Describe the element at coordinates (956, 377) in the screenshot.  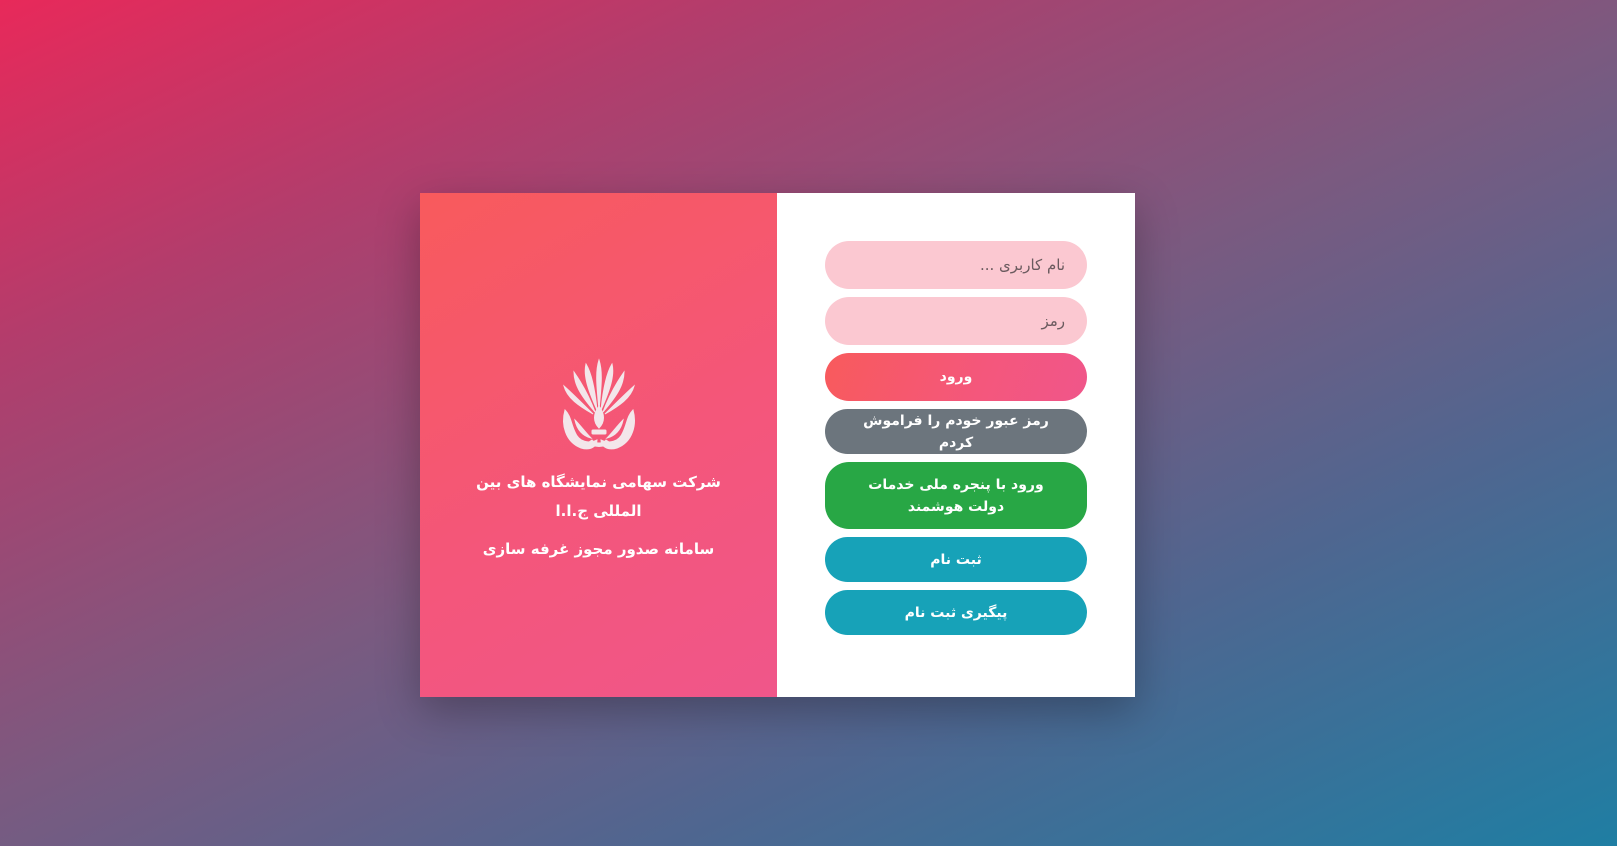
I see `login-button: ورود` at that location.